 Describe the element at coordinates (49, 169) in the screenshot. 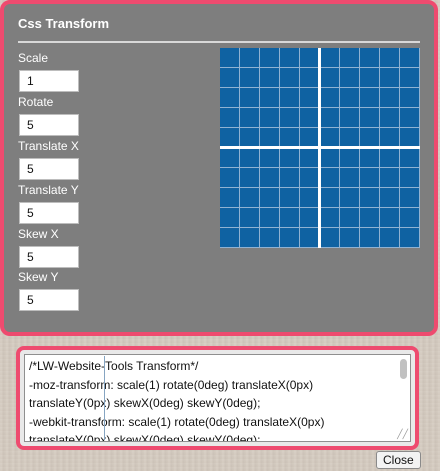

I see `translate-x-input` at that location.